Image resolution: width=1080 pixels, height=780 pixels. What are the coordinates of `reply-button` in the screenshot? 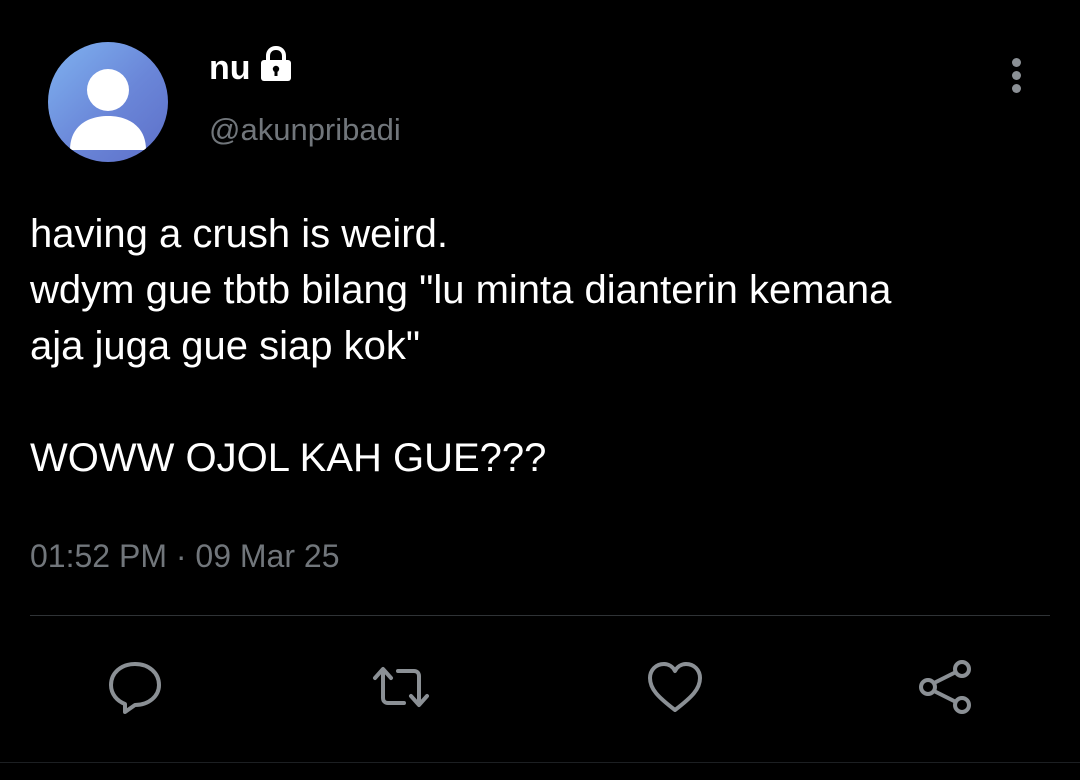 It's located at (135, 687).